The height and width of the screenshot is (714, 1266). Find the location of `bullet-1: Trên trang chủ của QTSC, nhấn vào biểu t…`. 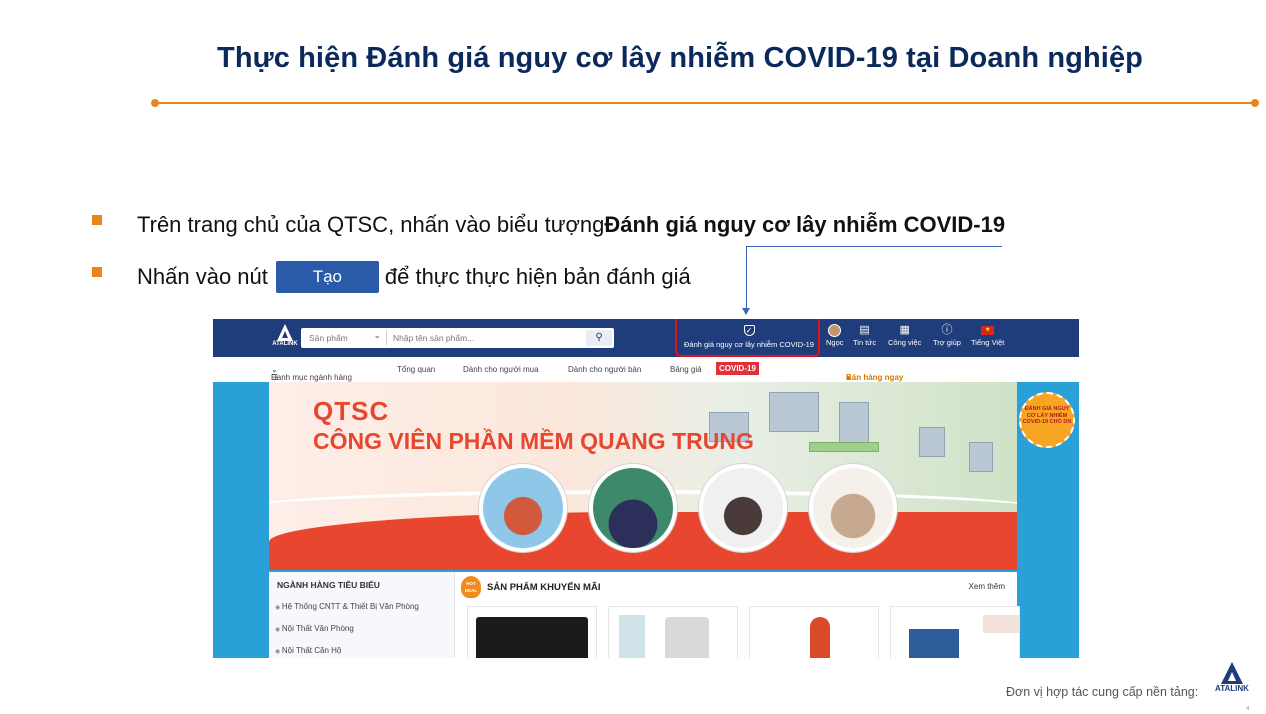

bullet-1: Trên trang chủ của QTSC, nhấn vào biểu t… is located at coordinates (548, 225).